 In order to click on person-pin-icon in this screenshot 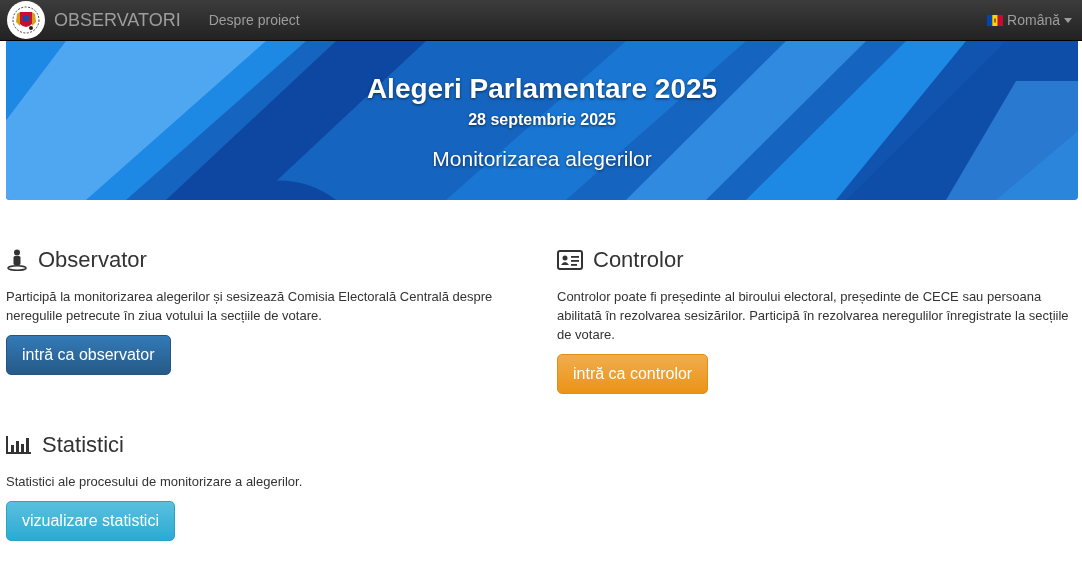, I will do `click(17, 260)`.